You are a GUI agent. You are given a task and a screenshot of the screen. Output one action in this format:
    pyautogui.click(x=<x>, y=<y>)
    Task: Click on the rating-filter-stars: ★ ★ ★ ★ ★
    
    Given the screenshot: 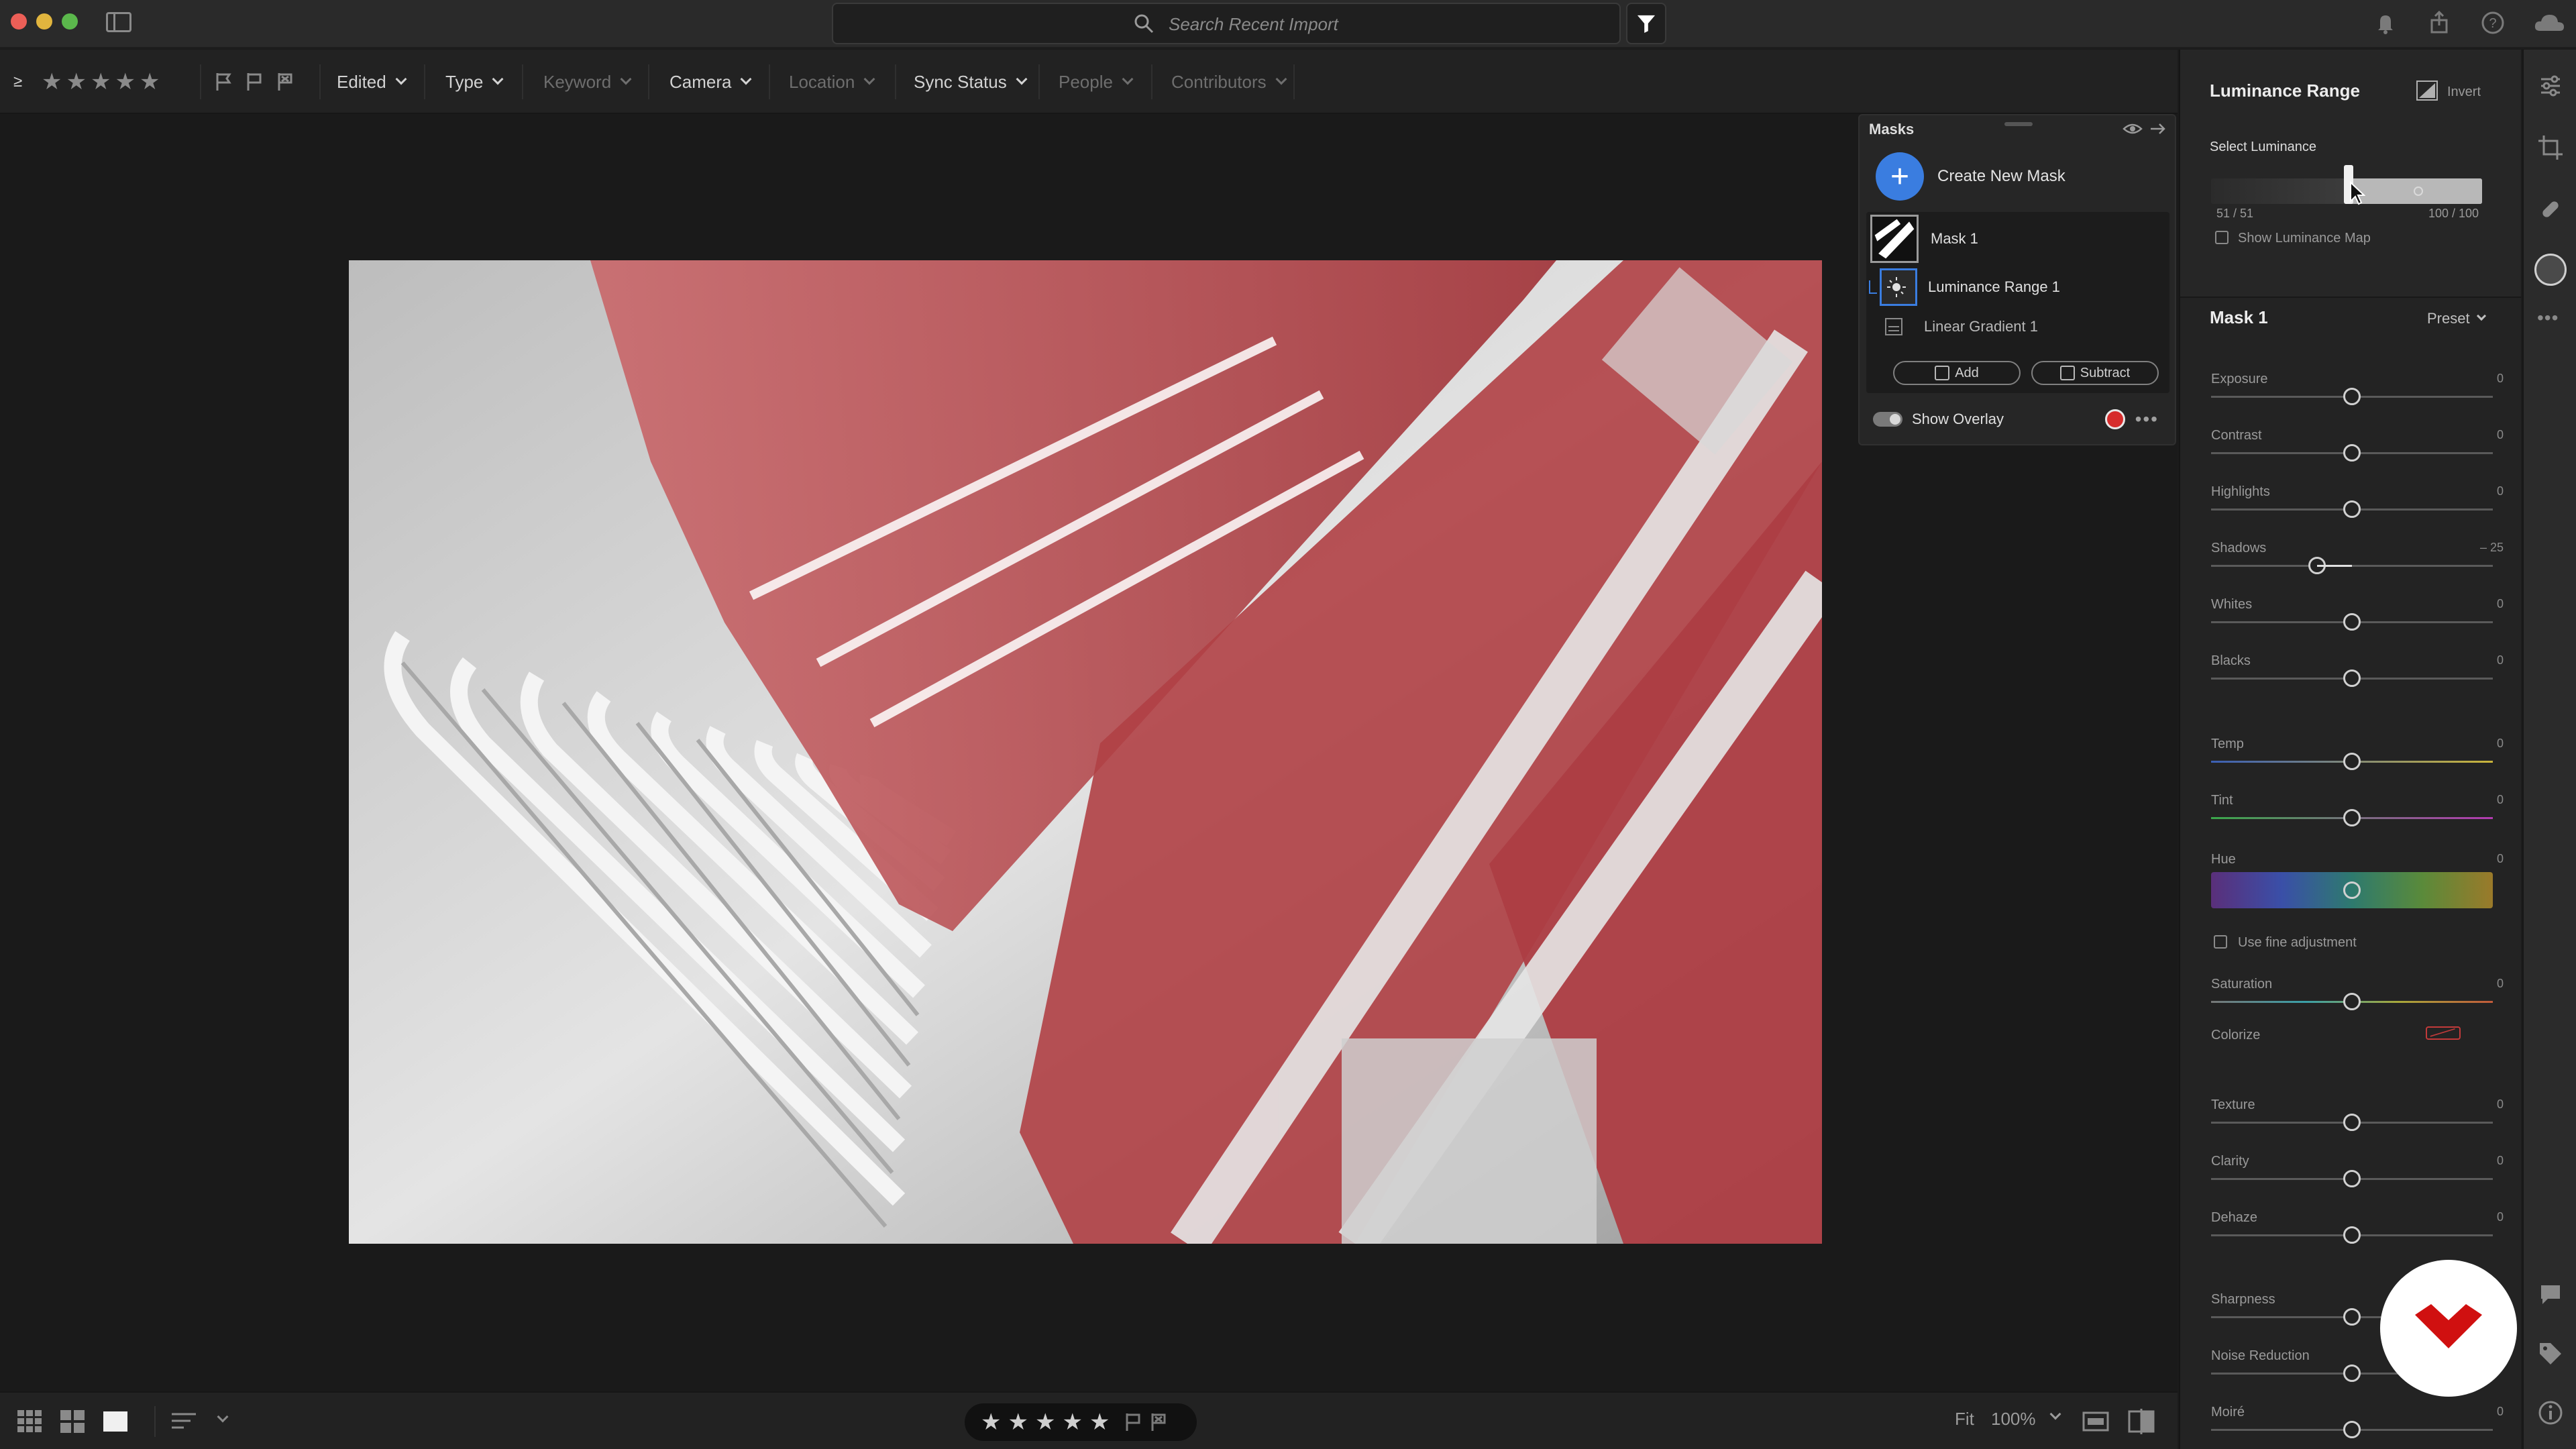 What is the action you would take?
    pyautogui.click(x=101, y=82)
    